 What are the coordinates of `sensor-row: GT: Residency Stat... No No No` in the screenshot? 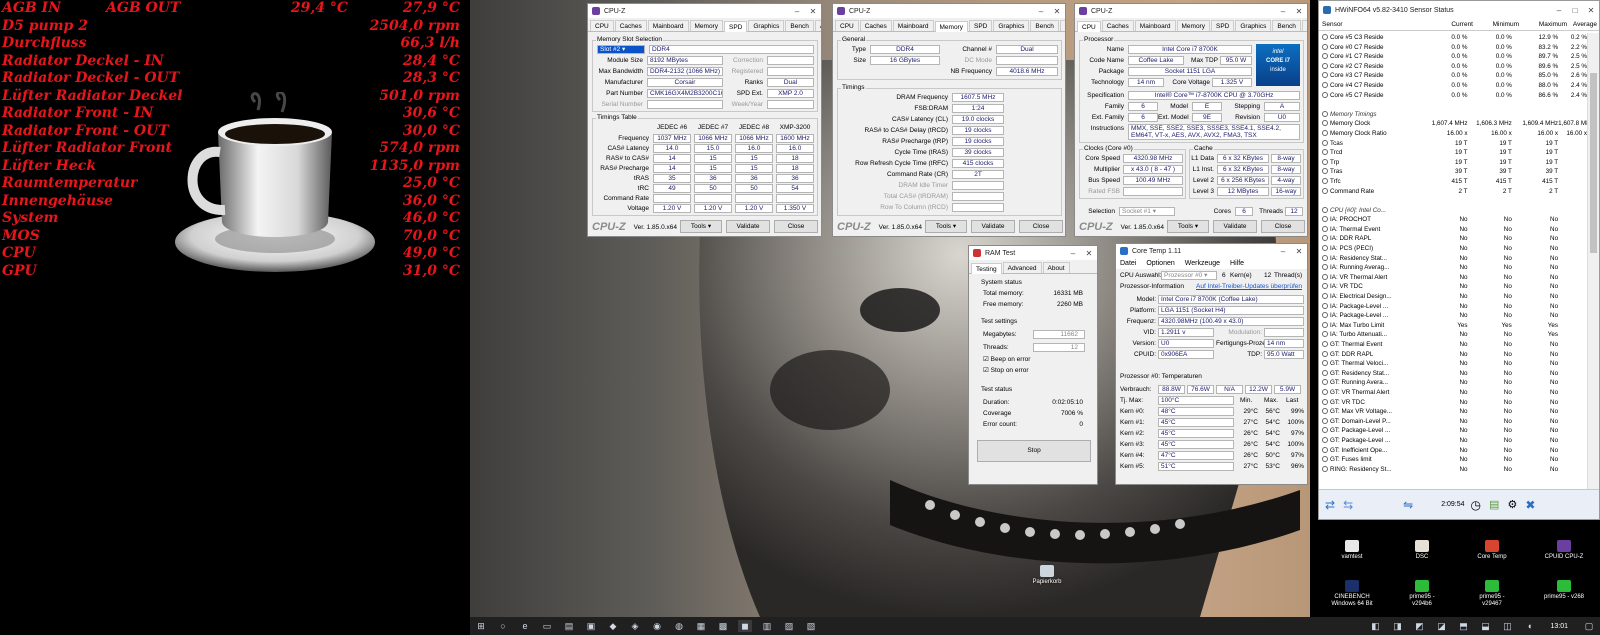 It's located at (1453, 374).